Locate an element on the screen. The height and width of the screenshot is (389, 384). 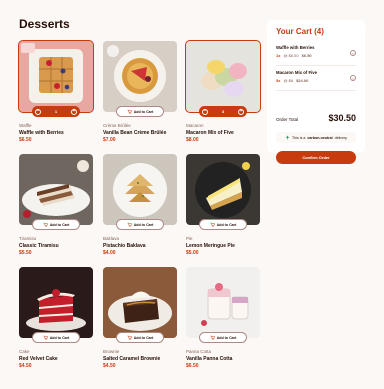
product-name: Pistachio Baklava is located at coordinates (124, 246).